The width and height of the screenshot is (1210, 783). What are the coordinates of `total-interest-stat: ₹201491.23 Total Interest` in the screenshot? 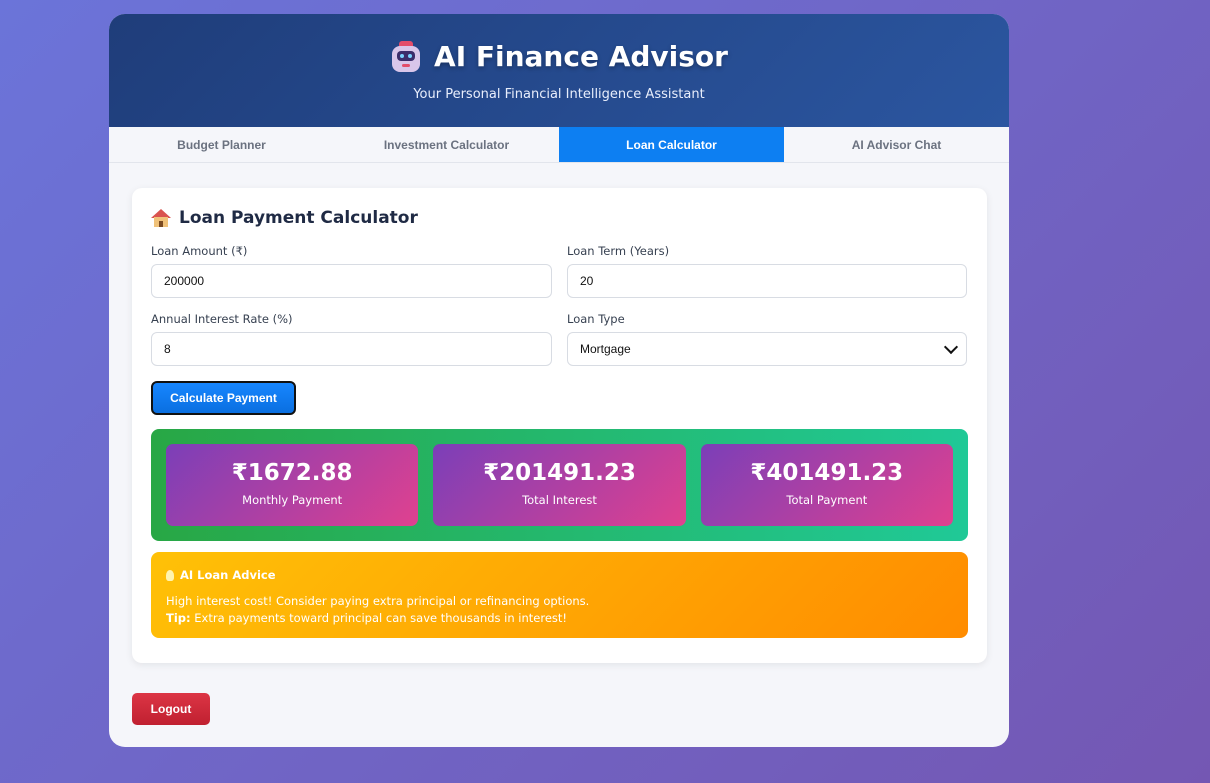 It's located at (559, 485).